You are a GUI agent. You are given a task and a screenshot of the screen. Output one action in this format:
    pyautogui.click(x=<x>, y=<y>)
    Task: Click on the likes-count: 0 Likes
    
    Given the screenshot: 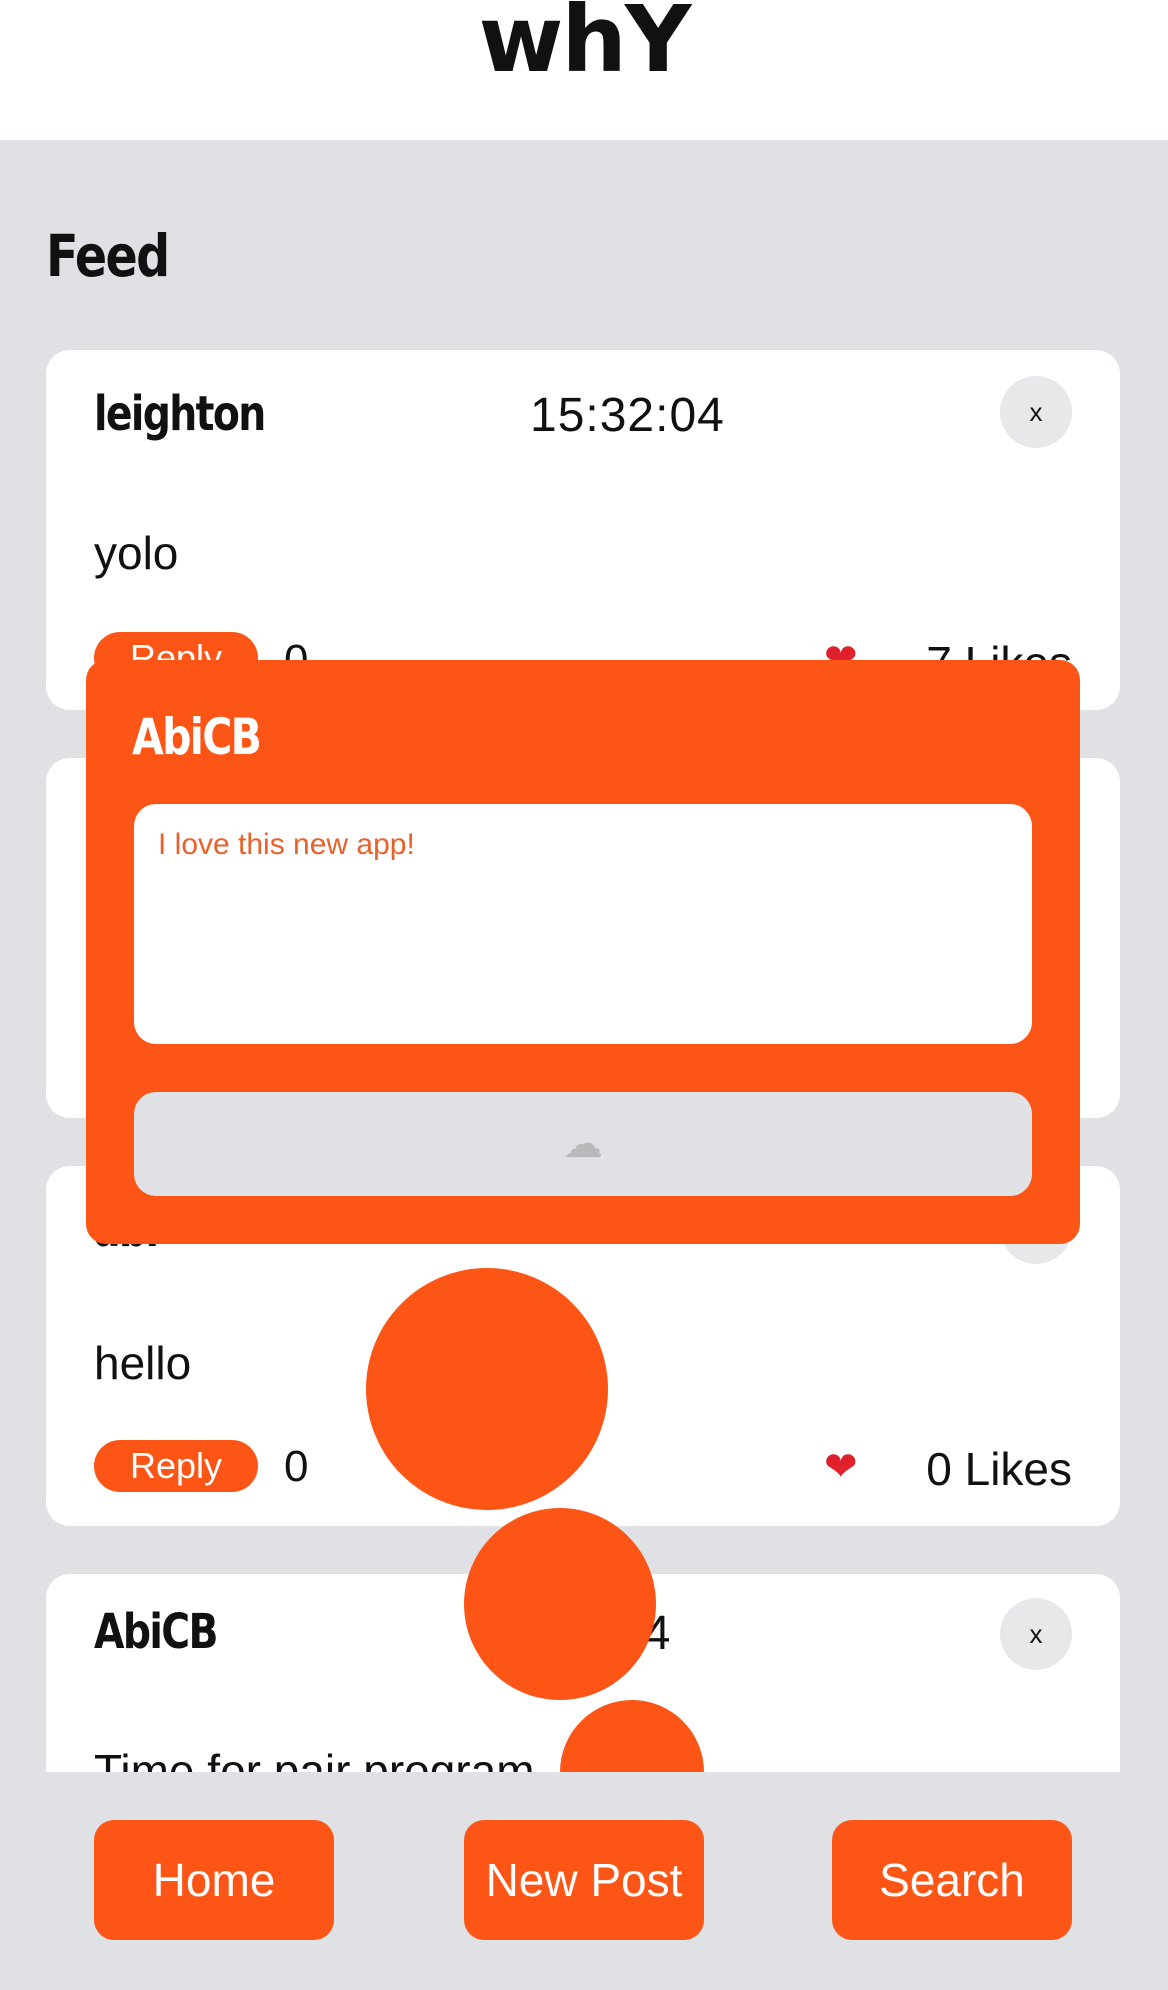 What is the action you would take?
    pyautogui.click(x=999, y=1469)
    